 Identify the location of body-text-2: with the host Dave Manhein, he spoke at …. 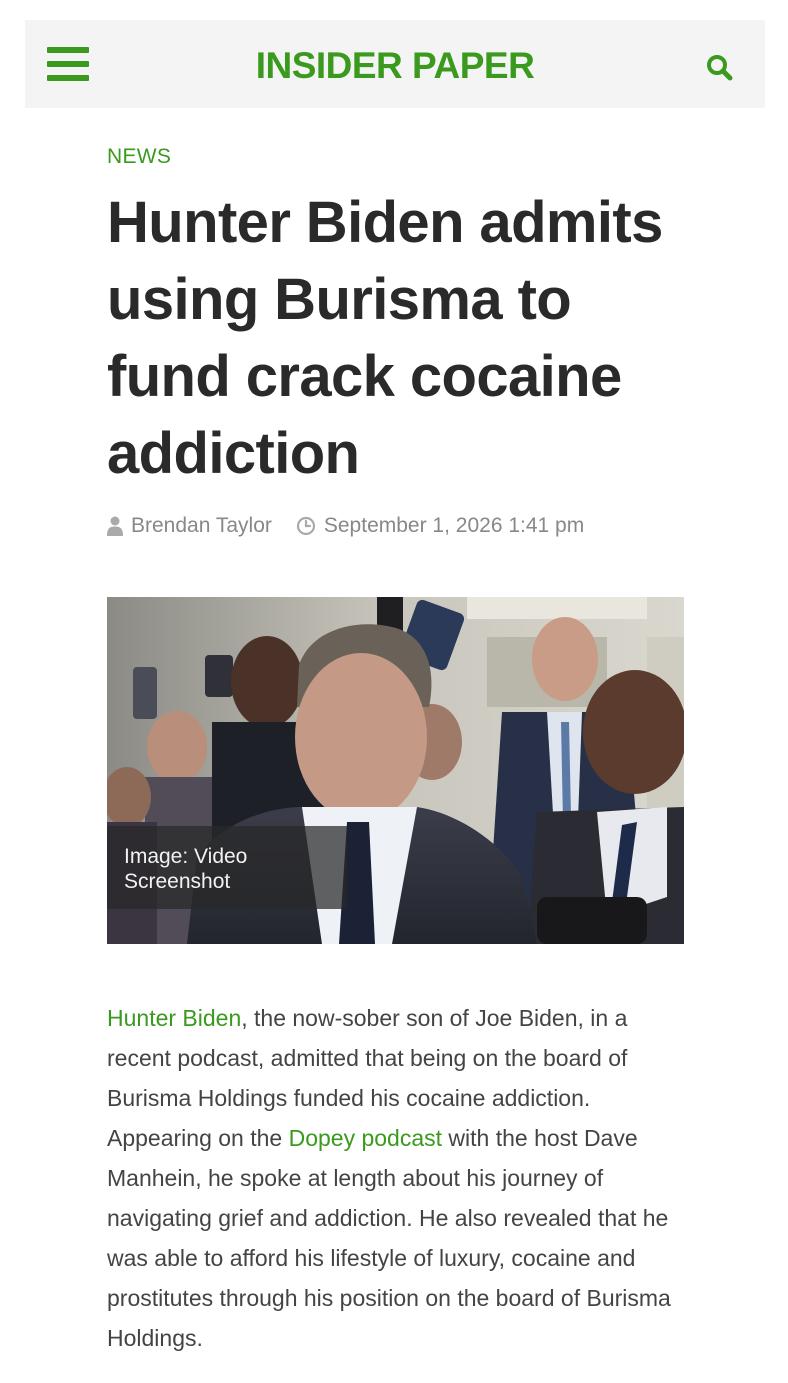
(389, 1238).